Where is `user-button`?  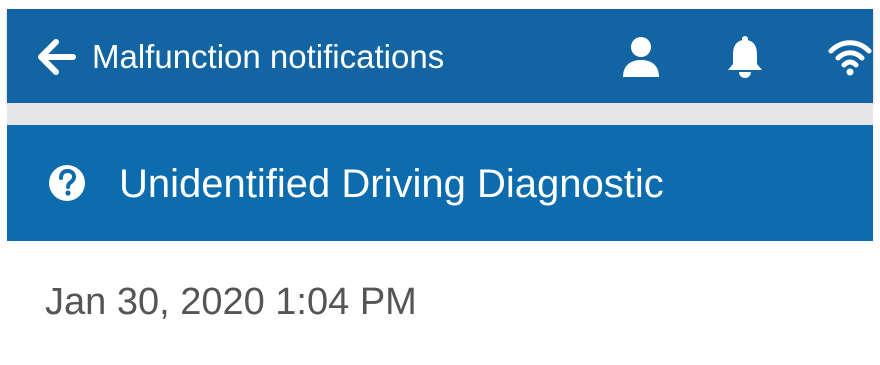 user-button is located at coordinates (641, 57).